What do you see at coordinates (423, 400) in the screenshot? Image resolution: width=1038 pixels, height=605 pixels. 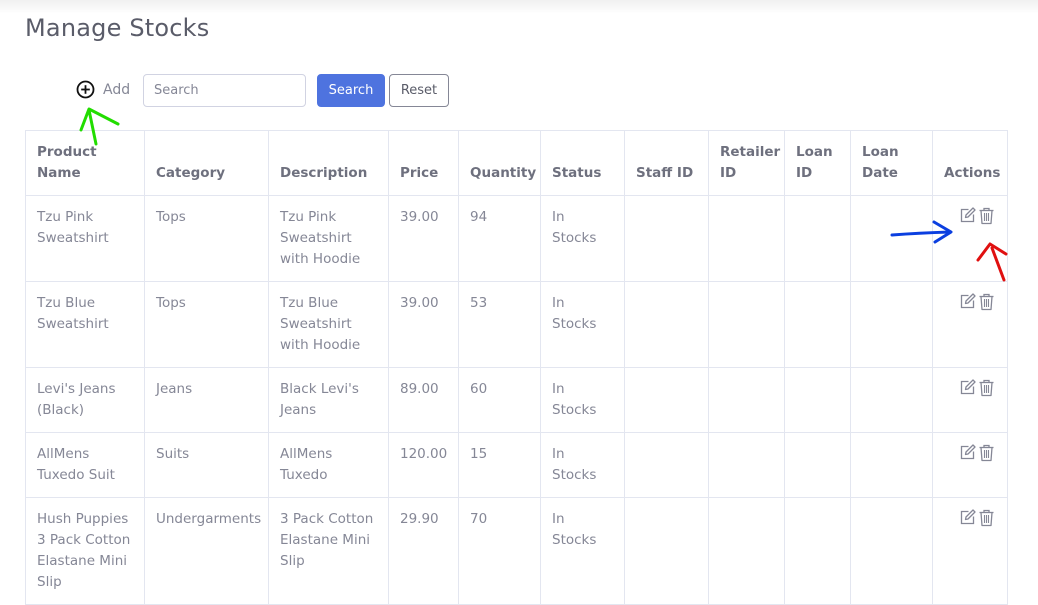 I see `cell-price: 89.00` at bounding box center [423, 400].